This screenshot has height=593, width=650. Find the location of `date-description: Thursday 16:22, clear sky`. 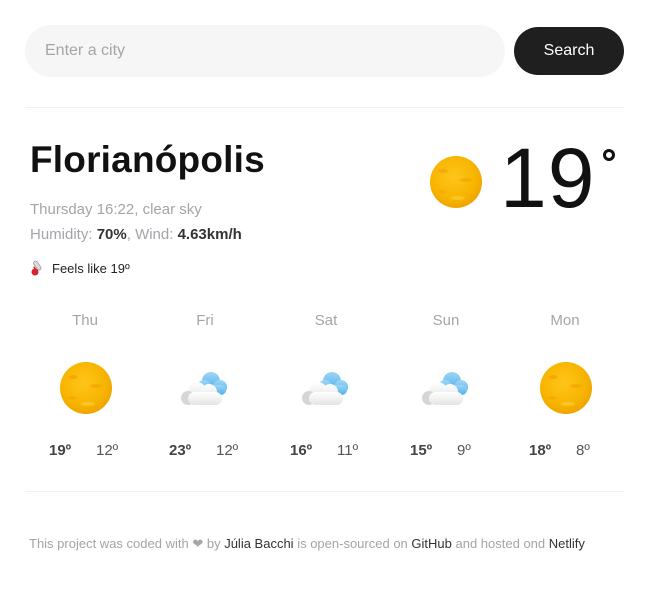

date-description: Thursday 16:22, clear sky is located at coordinates (116, 209).